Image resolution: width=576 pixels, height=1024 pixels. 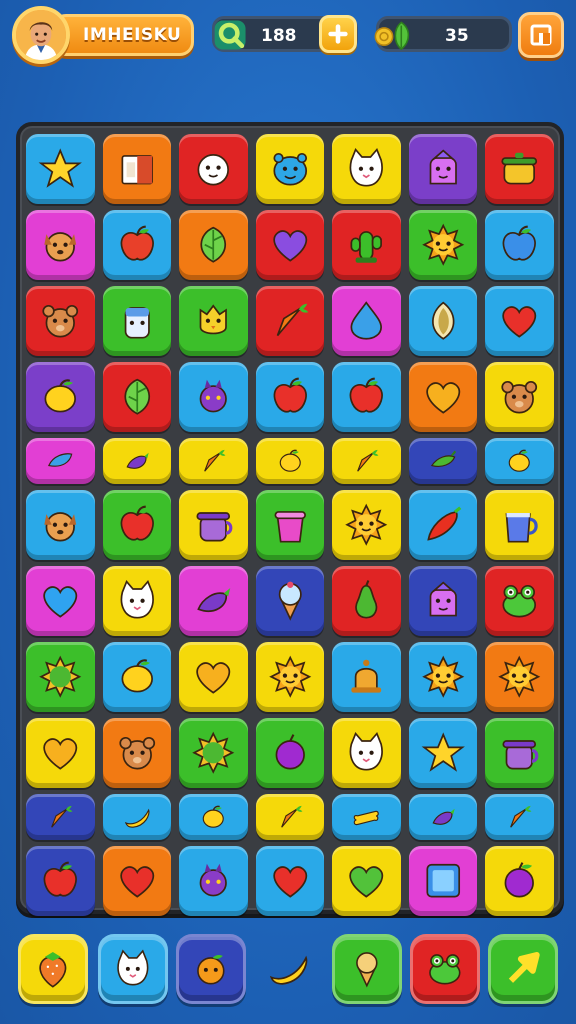 I want to click on menu-button, so click(x=541, y=35).